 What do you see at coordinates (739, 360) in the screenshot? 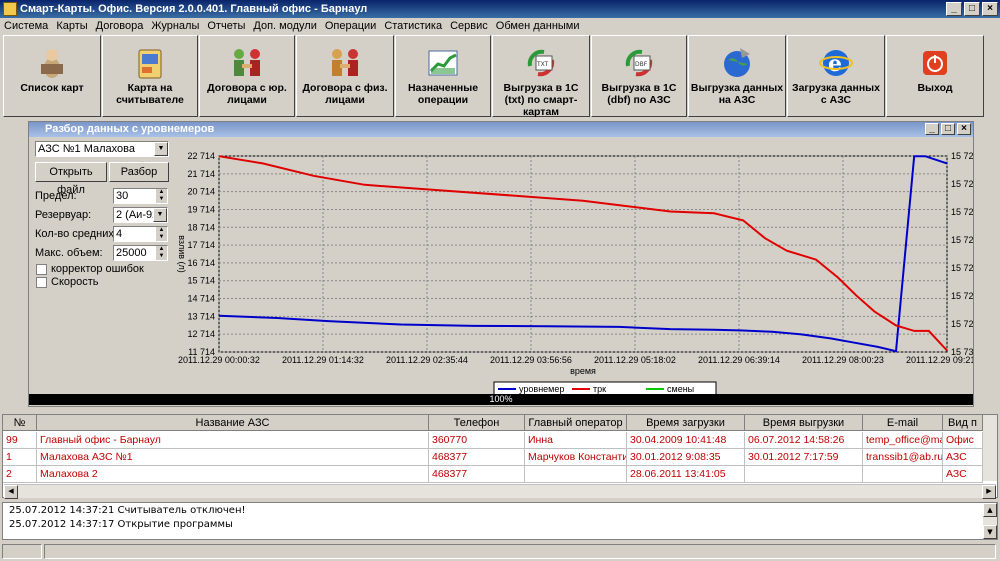
I see `x-tick-label: 2011.12.29 06:39:14` at bounding box center [739, 360].